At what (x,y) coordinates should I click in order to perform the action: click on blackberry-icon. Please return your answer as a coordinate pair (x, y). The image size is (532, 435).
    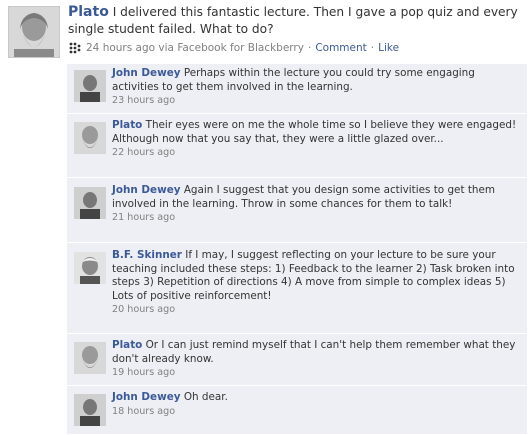
    Looking at the image, I should click on (75, 48).